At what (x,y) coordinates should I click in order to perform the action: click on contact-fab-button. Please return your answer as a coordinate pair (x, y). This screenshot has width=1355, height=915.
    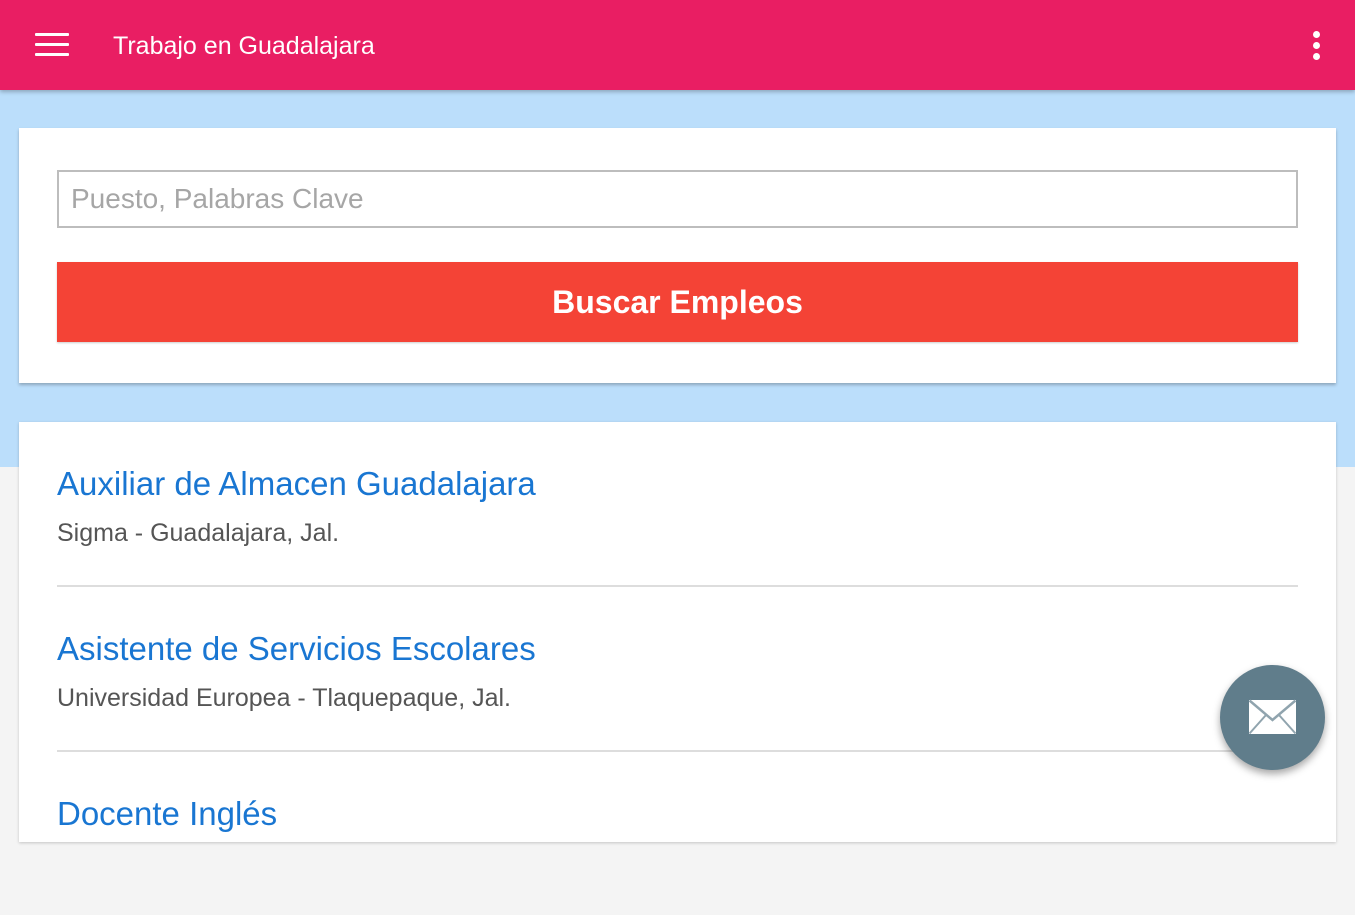
    Looking at the image, I should click on (1272, 717).